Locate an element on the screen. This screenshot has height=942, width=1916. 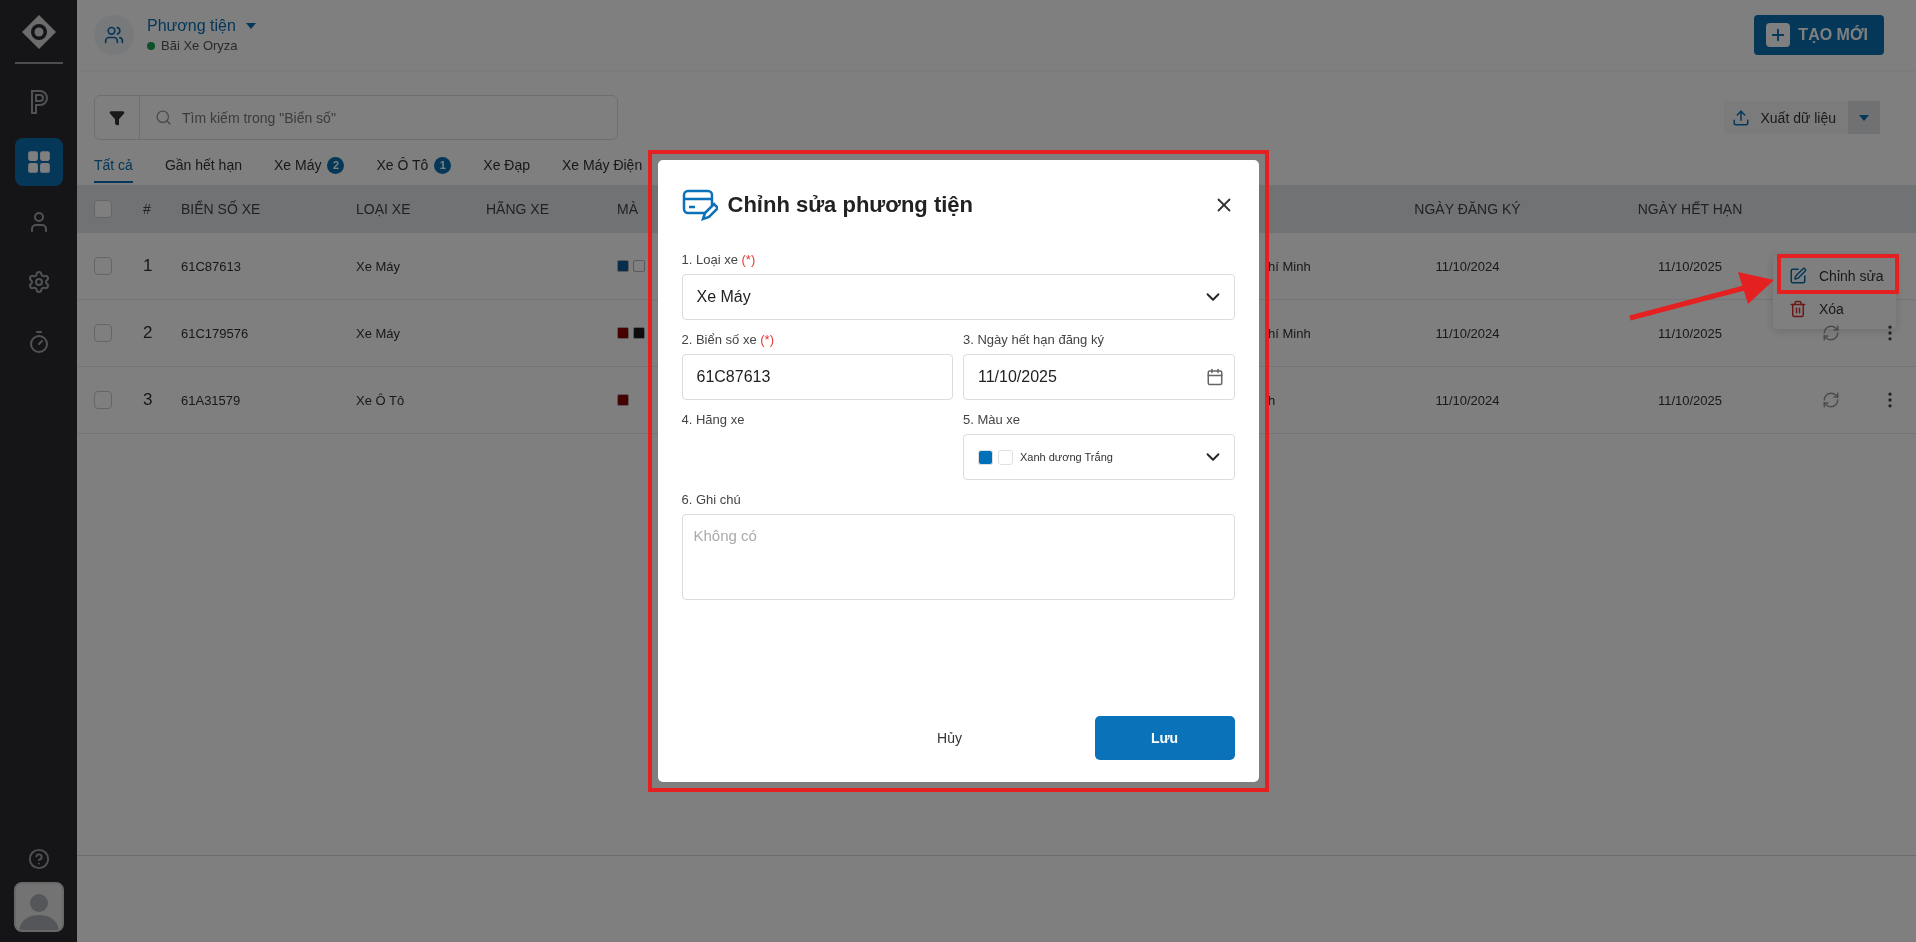
help-icon is located at coordinates (38, 859).